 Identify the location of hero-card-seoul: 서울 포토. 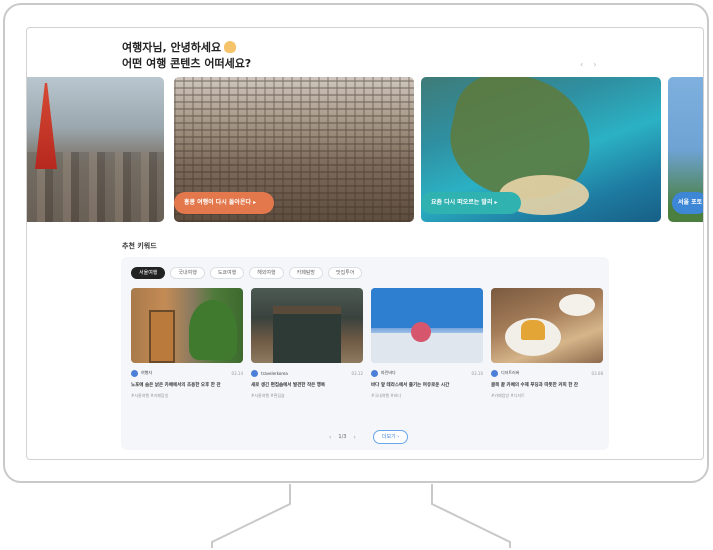
(685, 149).